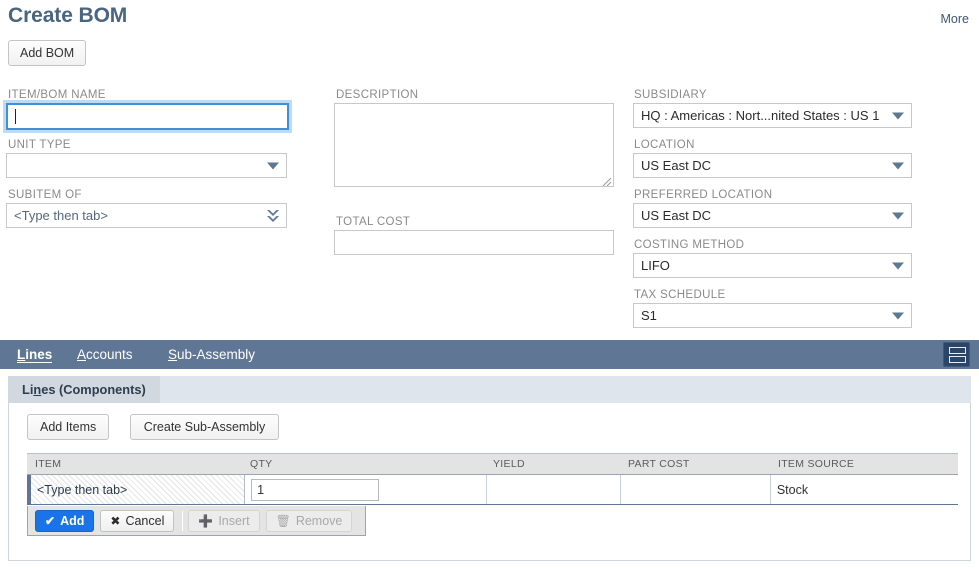 The width and height of the screenshot is (979, 568). What do you see at coordinates (146, 165) in the screenshot?
I see `unit-type-select` at bounding box center [146, 165].